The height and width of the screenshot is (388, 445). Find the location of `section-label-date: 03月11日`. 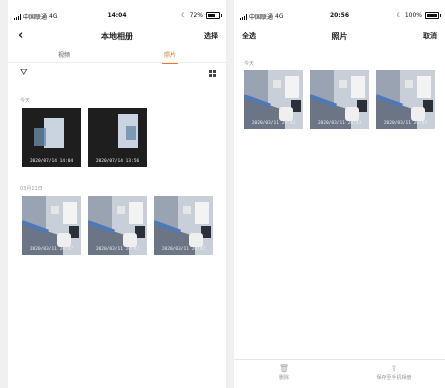

section-label-date: 03月11日 is located at coordinates (31, 189).